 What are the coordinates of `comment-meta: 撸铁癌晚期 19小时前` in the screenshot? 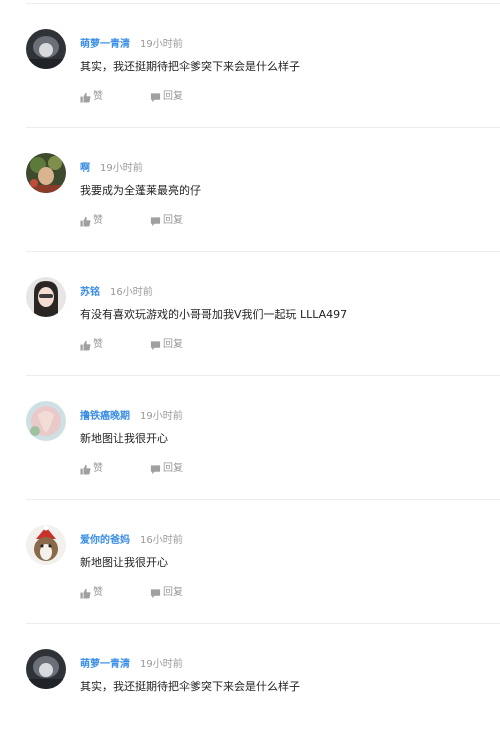 It's located at (131, 417).